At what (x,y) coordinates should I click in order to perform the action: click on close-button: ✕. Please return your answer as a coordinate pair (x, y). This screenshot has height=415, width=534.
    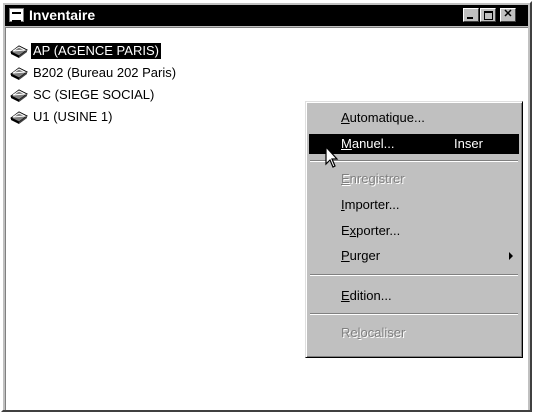
    Looking at the image, I should click on (508, 15).